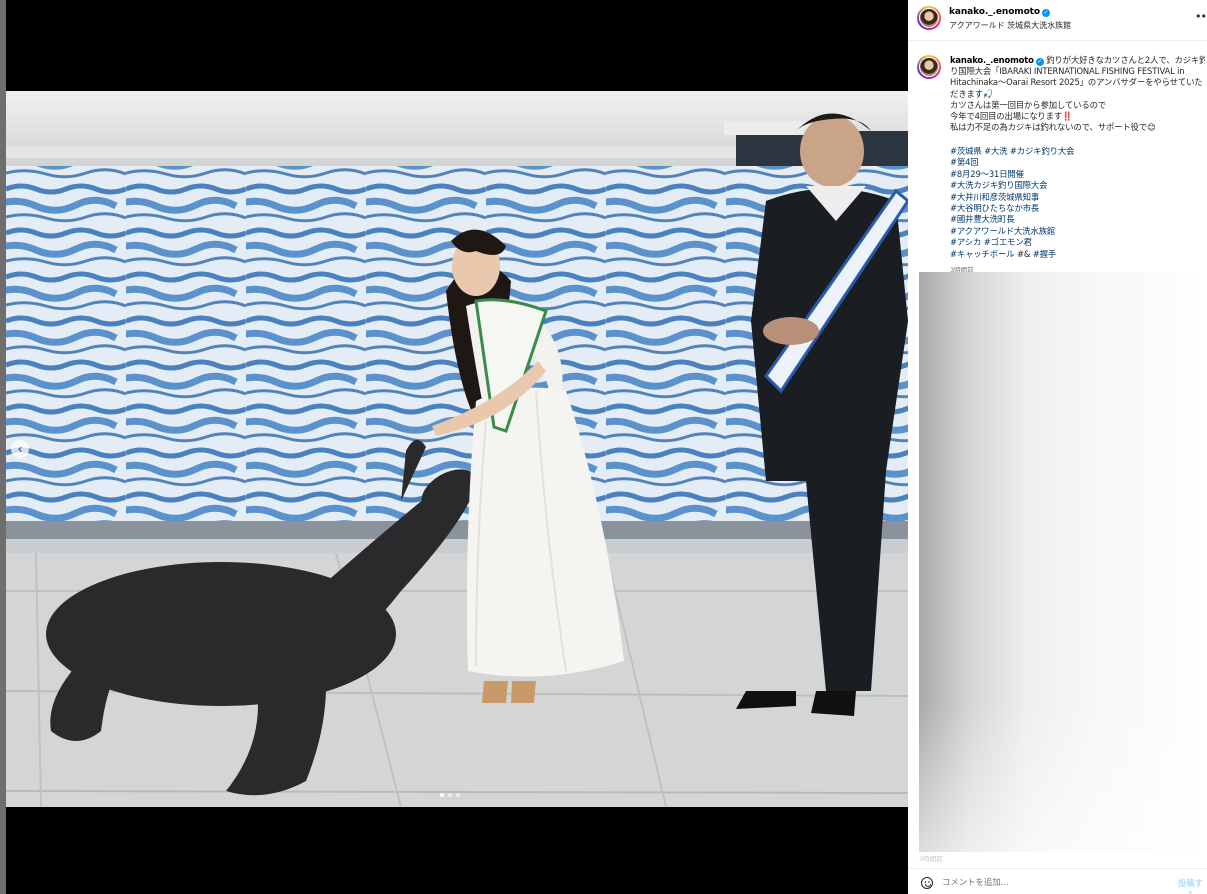 The height and width of the screenshot is (894, 1207). I want to click on hashtag-link: #第4回, so click(964, 162).